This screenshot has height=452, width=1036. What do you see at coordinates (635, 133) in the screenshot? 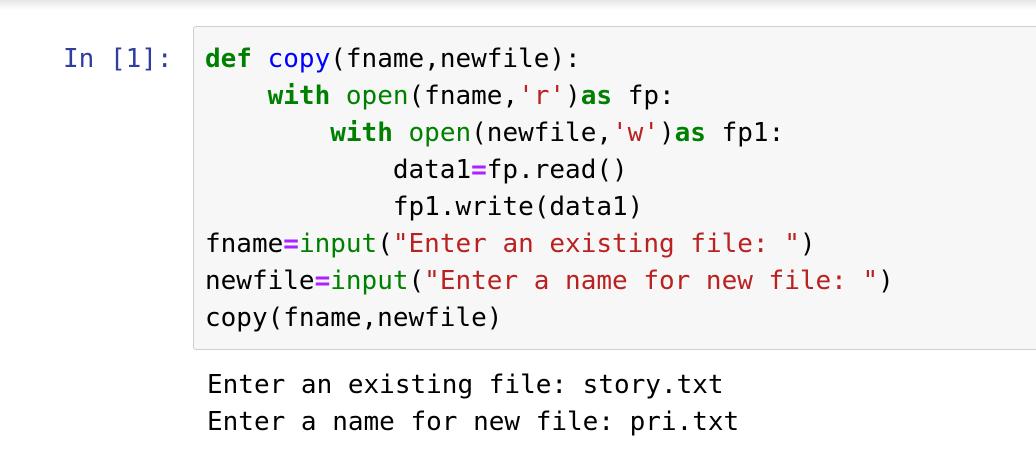
I see `string-literal: 'w'` at bounding box center [635, 133].